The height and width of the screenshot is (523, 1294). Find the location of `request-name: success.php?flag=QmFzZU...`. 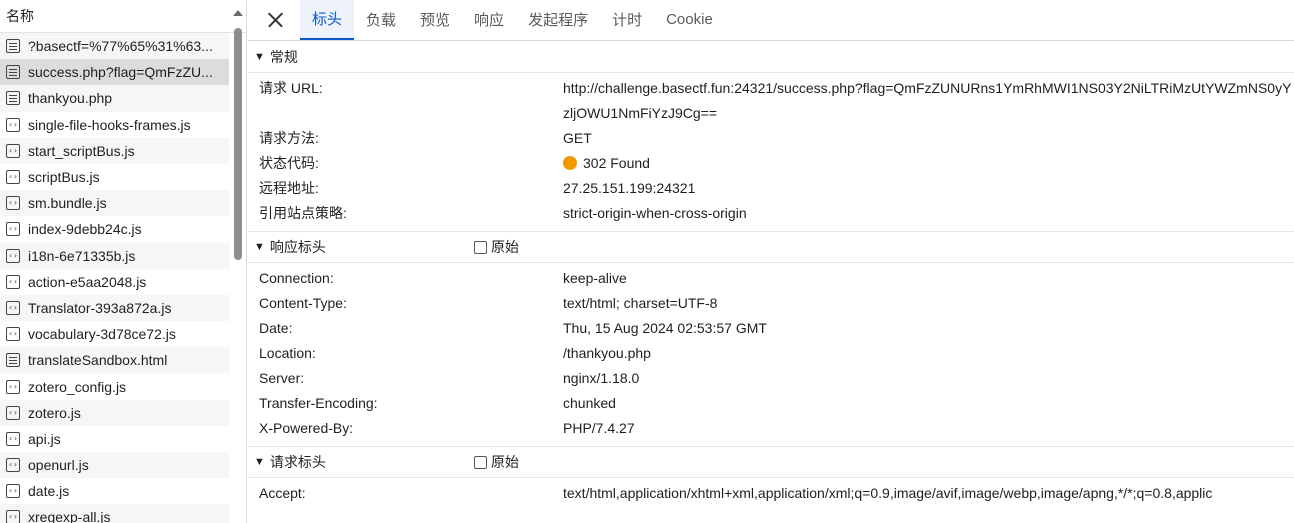

request-name: success.php?flag=QmFzZU... is located at coordinates (120, 72).